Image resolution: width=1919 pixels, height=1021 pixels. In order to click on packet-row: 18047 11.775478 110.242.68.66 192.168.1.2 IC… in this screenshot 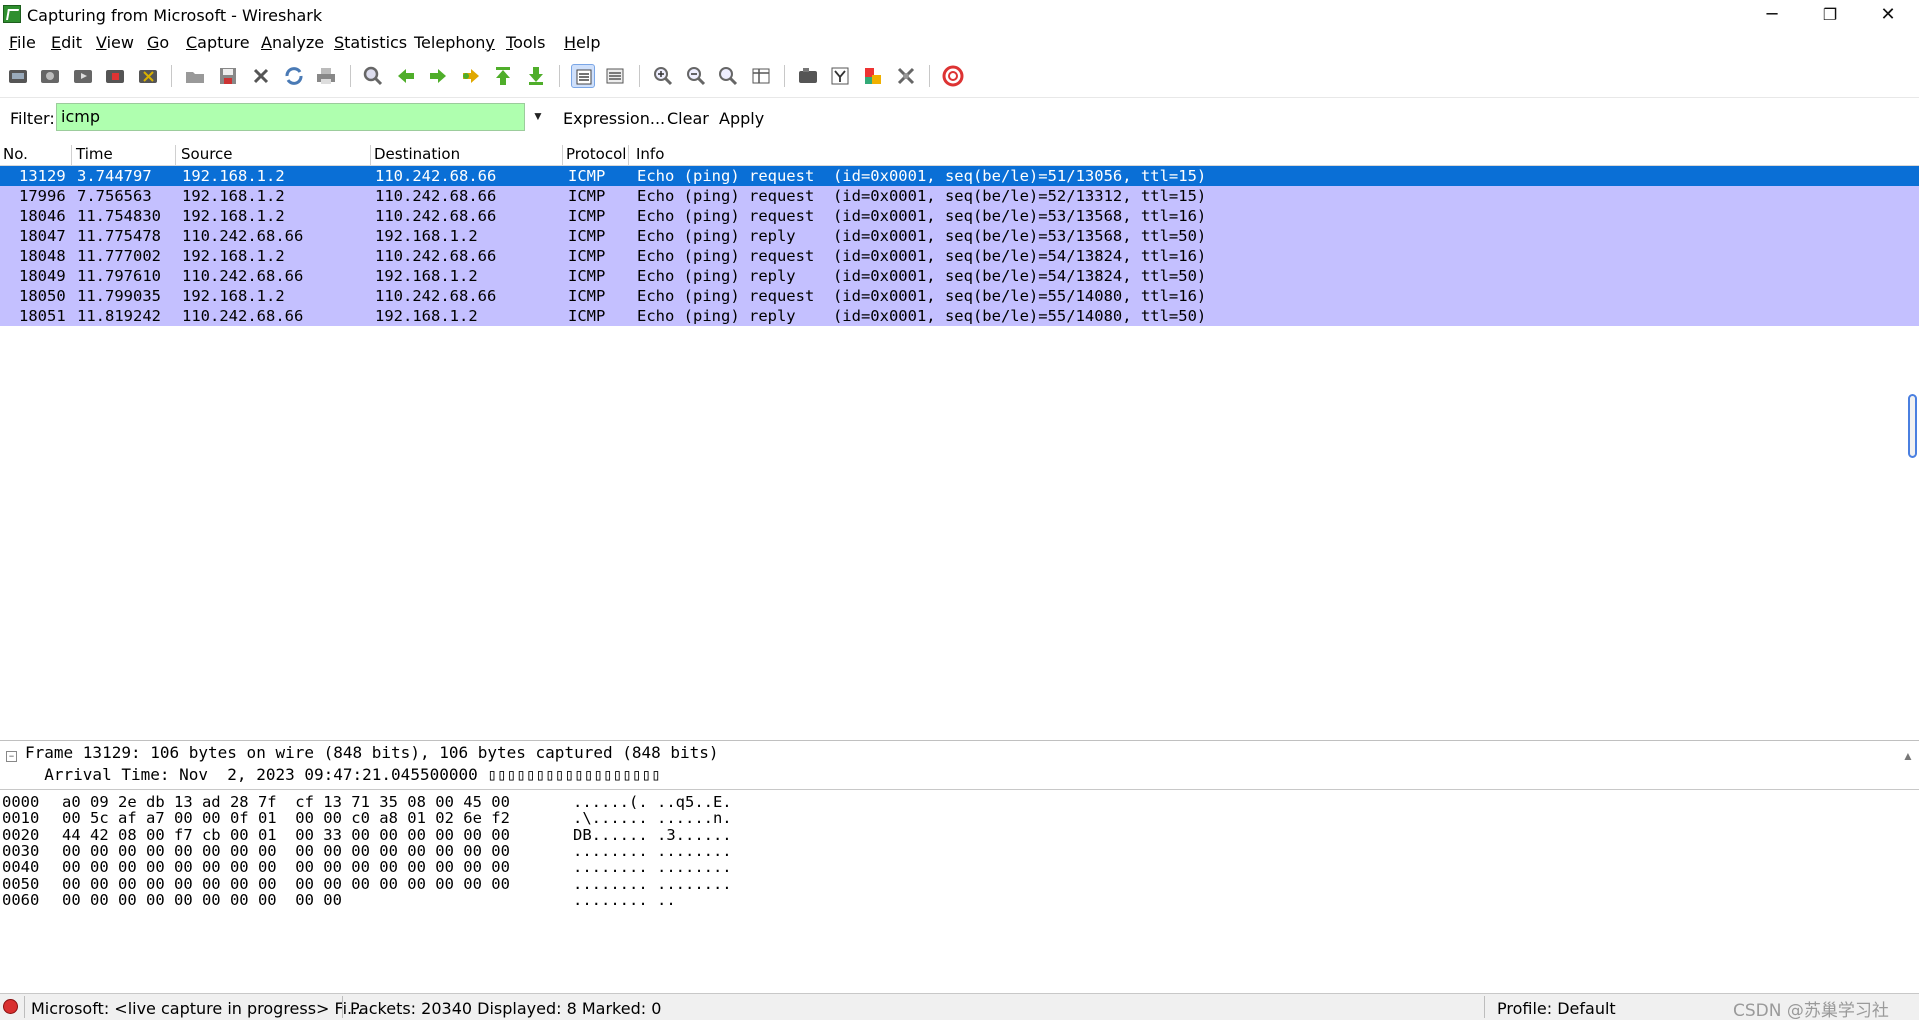, I will do `click(959, 236)`.